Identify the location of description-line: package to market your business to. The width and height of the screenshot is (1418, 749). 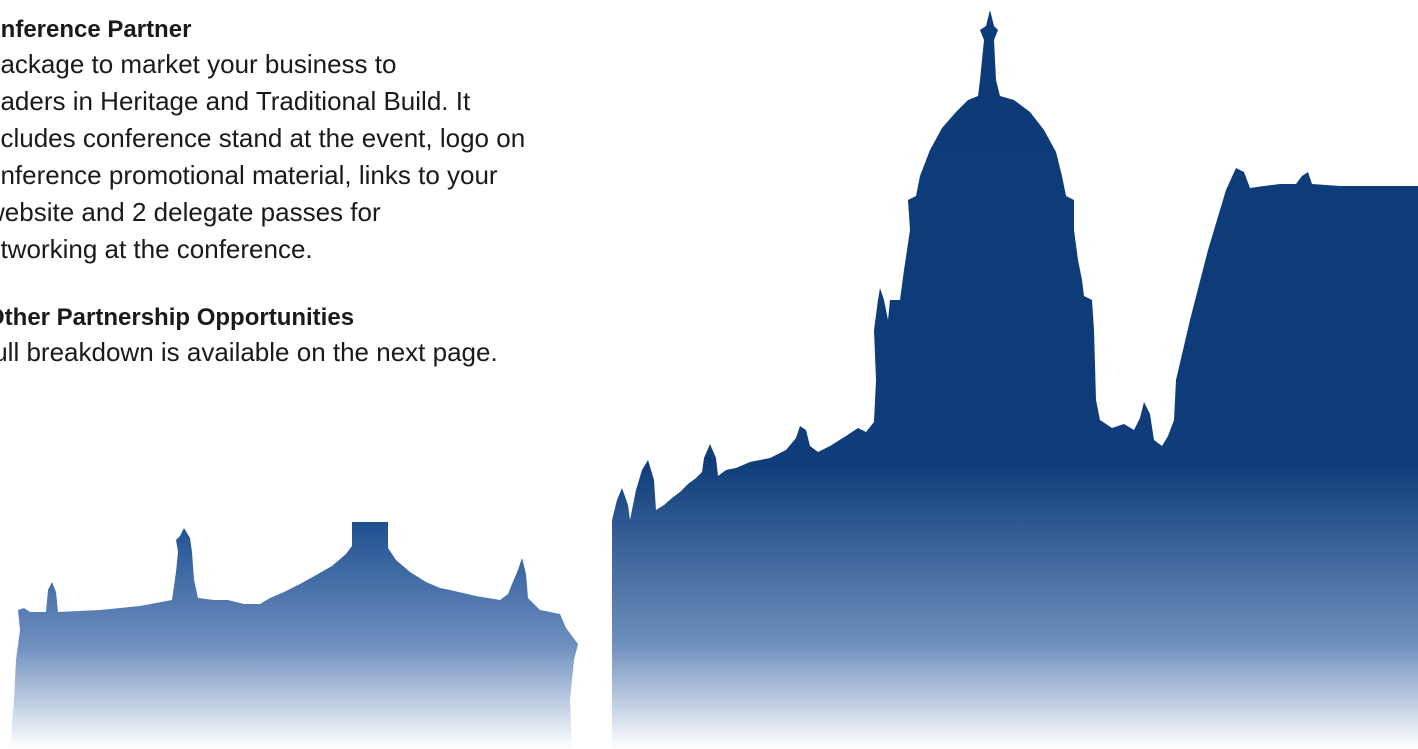
(198, 64).